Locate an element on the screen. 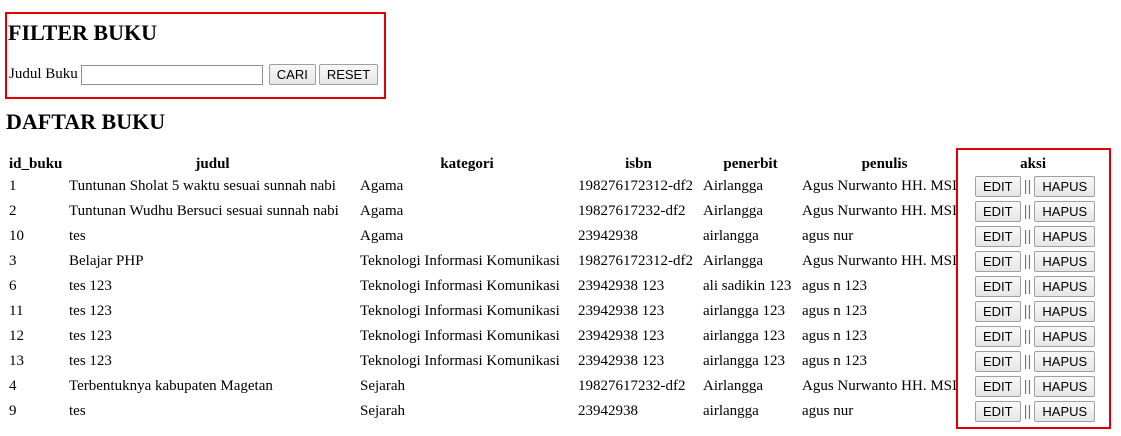 The image size is (1121, 436). cell-title: Terbentuknya kabupaten Magetan is located at coordinates (171, 386).